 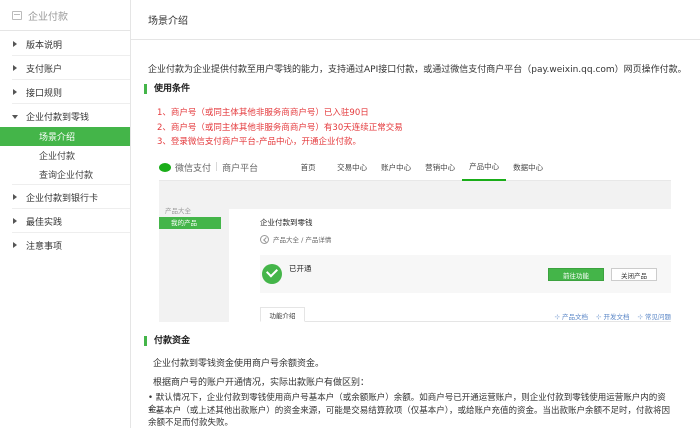 I want to click on sidebar-item-label: 最佳实践, so click(x=44, y=223).